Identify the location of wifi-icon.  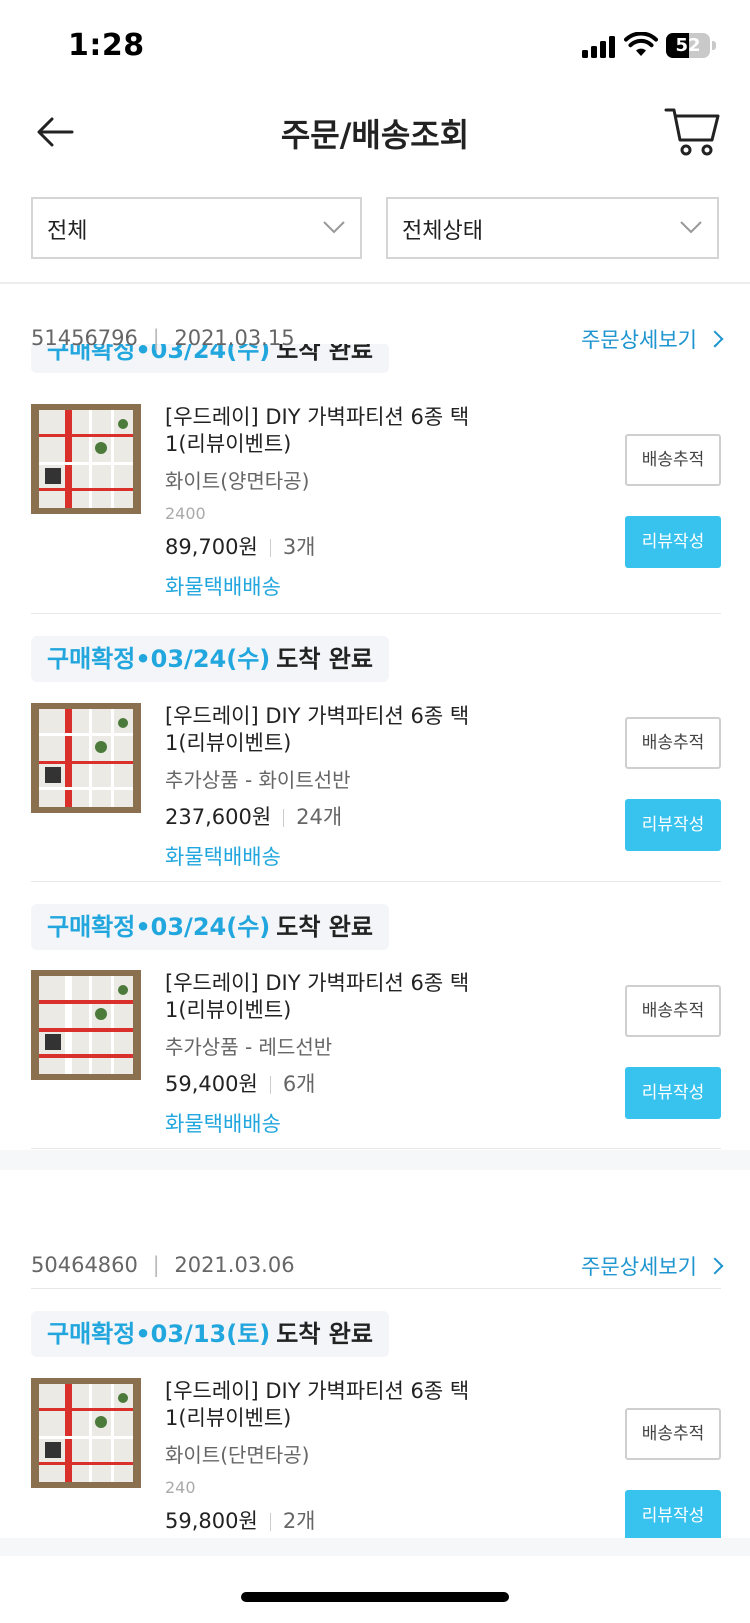
(641, 44).